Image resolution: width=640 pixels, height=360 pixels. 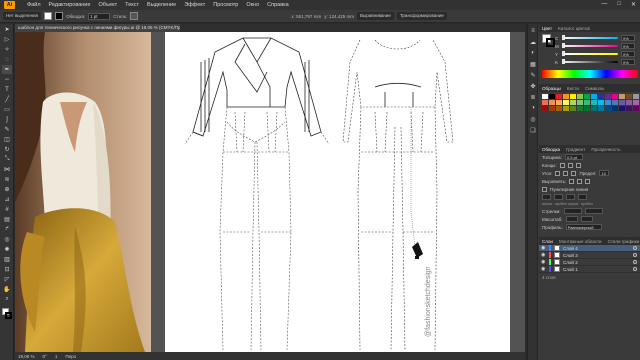 I want to click on layer-name: Слой 1, so click(x=570, y=269).